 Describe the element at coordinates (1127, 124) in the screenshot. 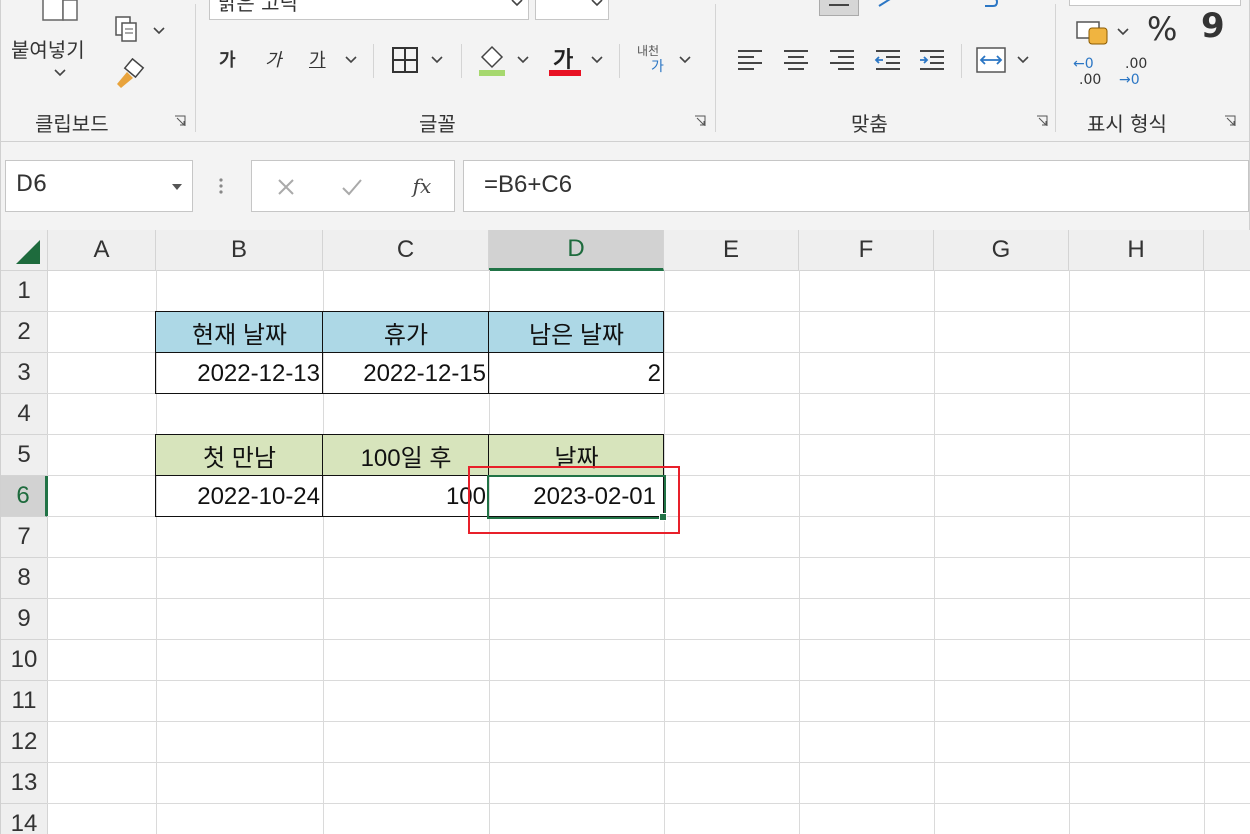

I see `number-group-label: 표시 형식` at that location.